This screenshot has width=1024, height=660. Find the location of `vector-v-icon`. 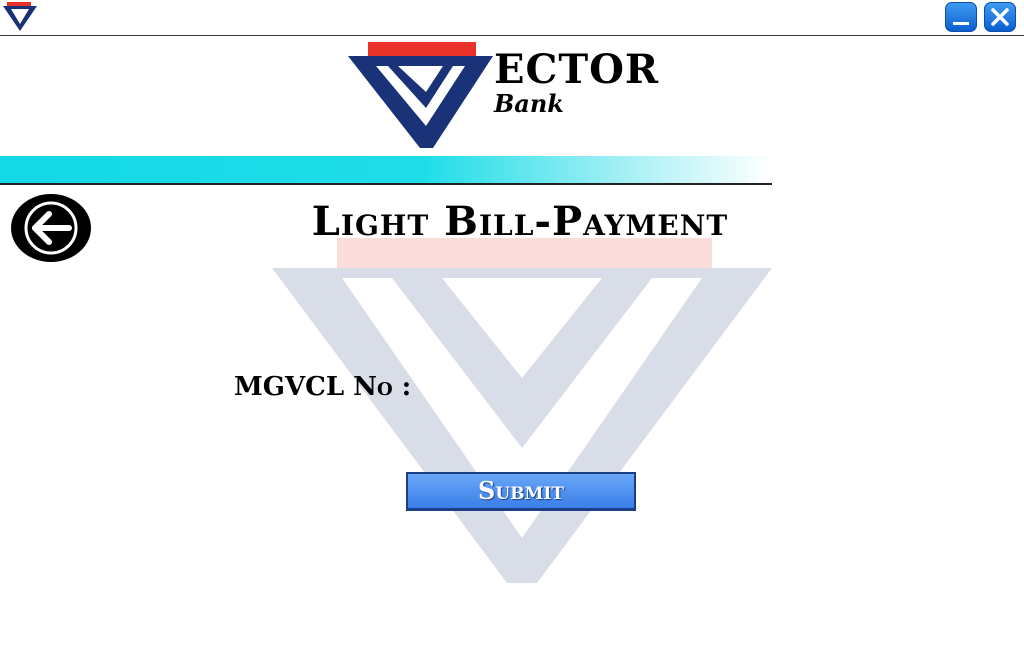

vector-v-icon is located at coordinates (420, 95).